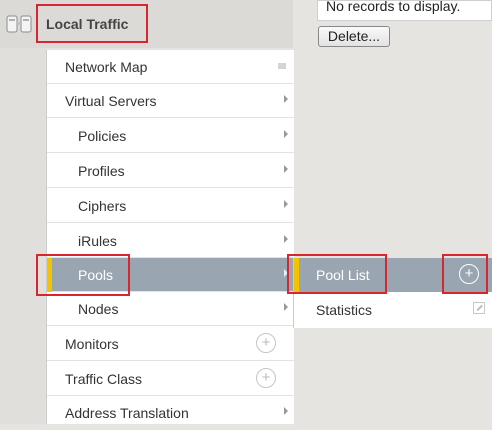 Image resolution: width=492 pixels, height=430 pixels. Describe the element at coordinates (479, 308) in the screenshot. I see `external-link-icon` at that location.